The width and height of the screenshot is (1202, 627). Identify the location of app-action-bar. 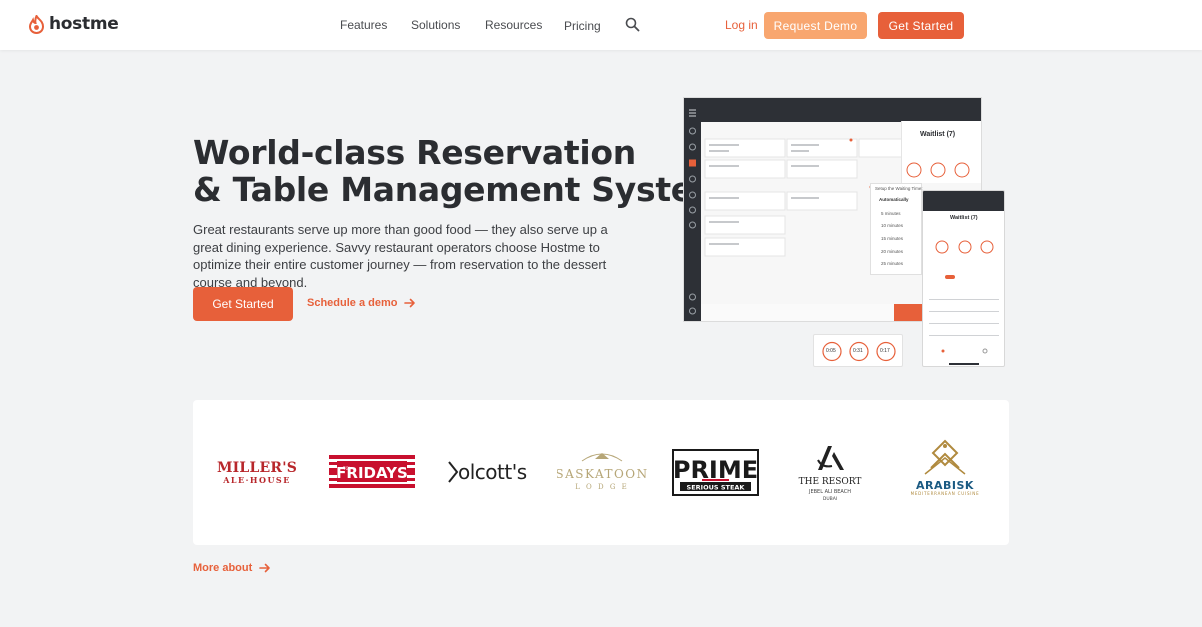
(909, 312).